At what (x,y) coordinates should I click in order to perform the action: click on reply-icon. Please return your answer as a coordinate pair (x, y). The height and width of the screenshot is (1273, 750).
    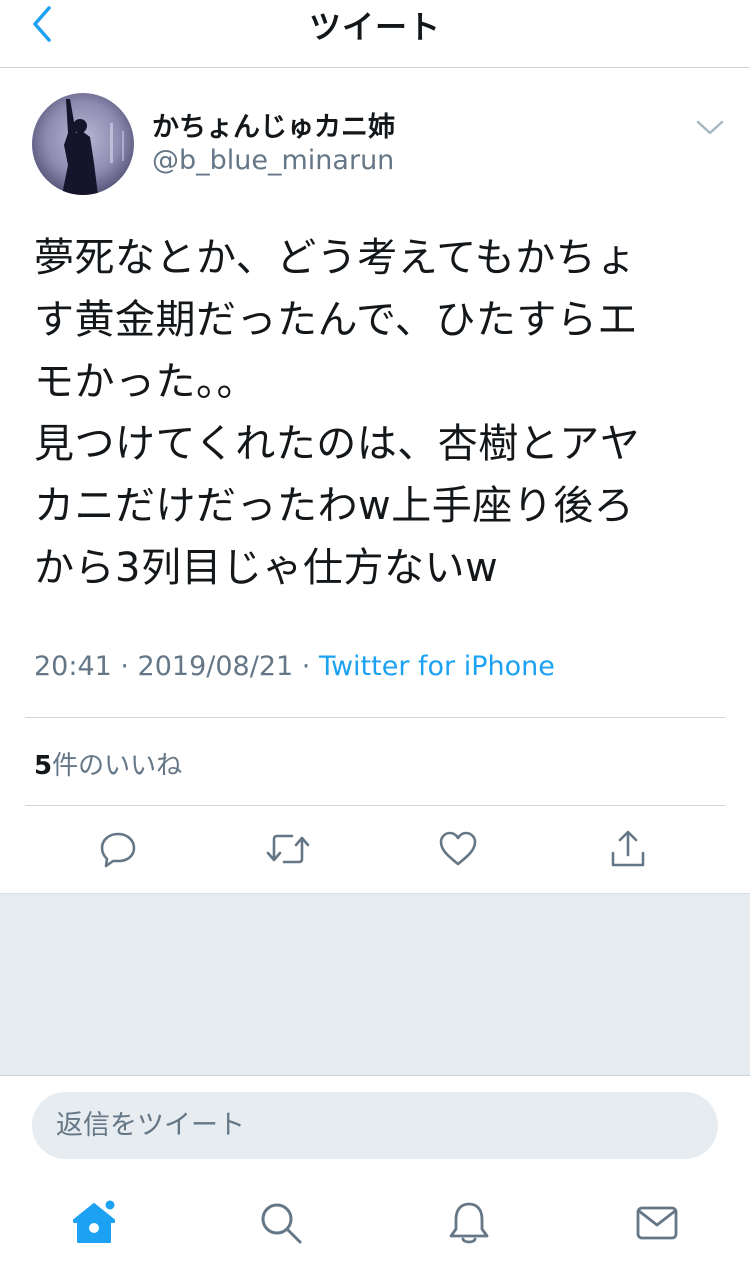
    Looking at the image, I should click on (118, 850).